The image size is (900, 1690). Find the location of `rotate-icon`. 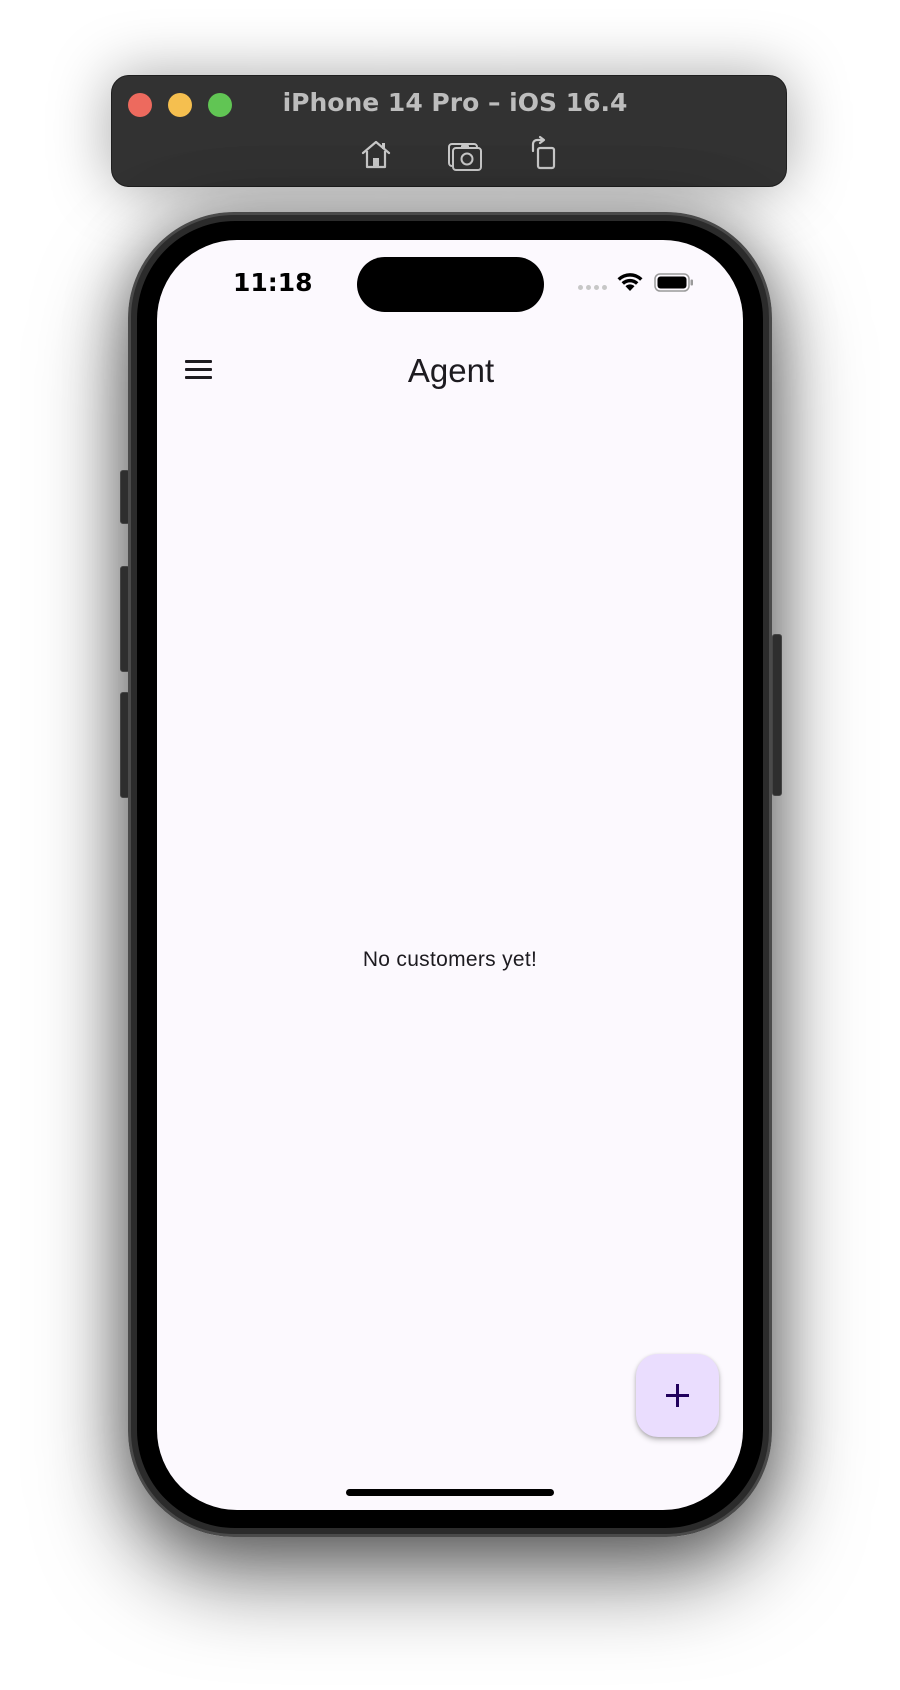

rotate-icon is located at coordinates (544, 154).